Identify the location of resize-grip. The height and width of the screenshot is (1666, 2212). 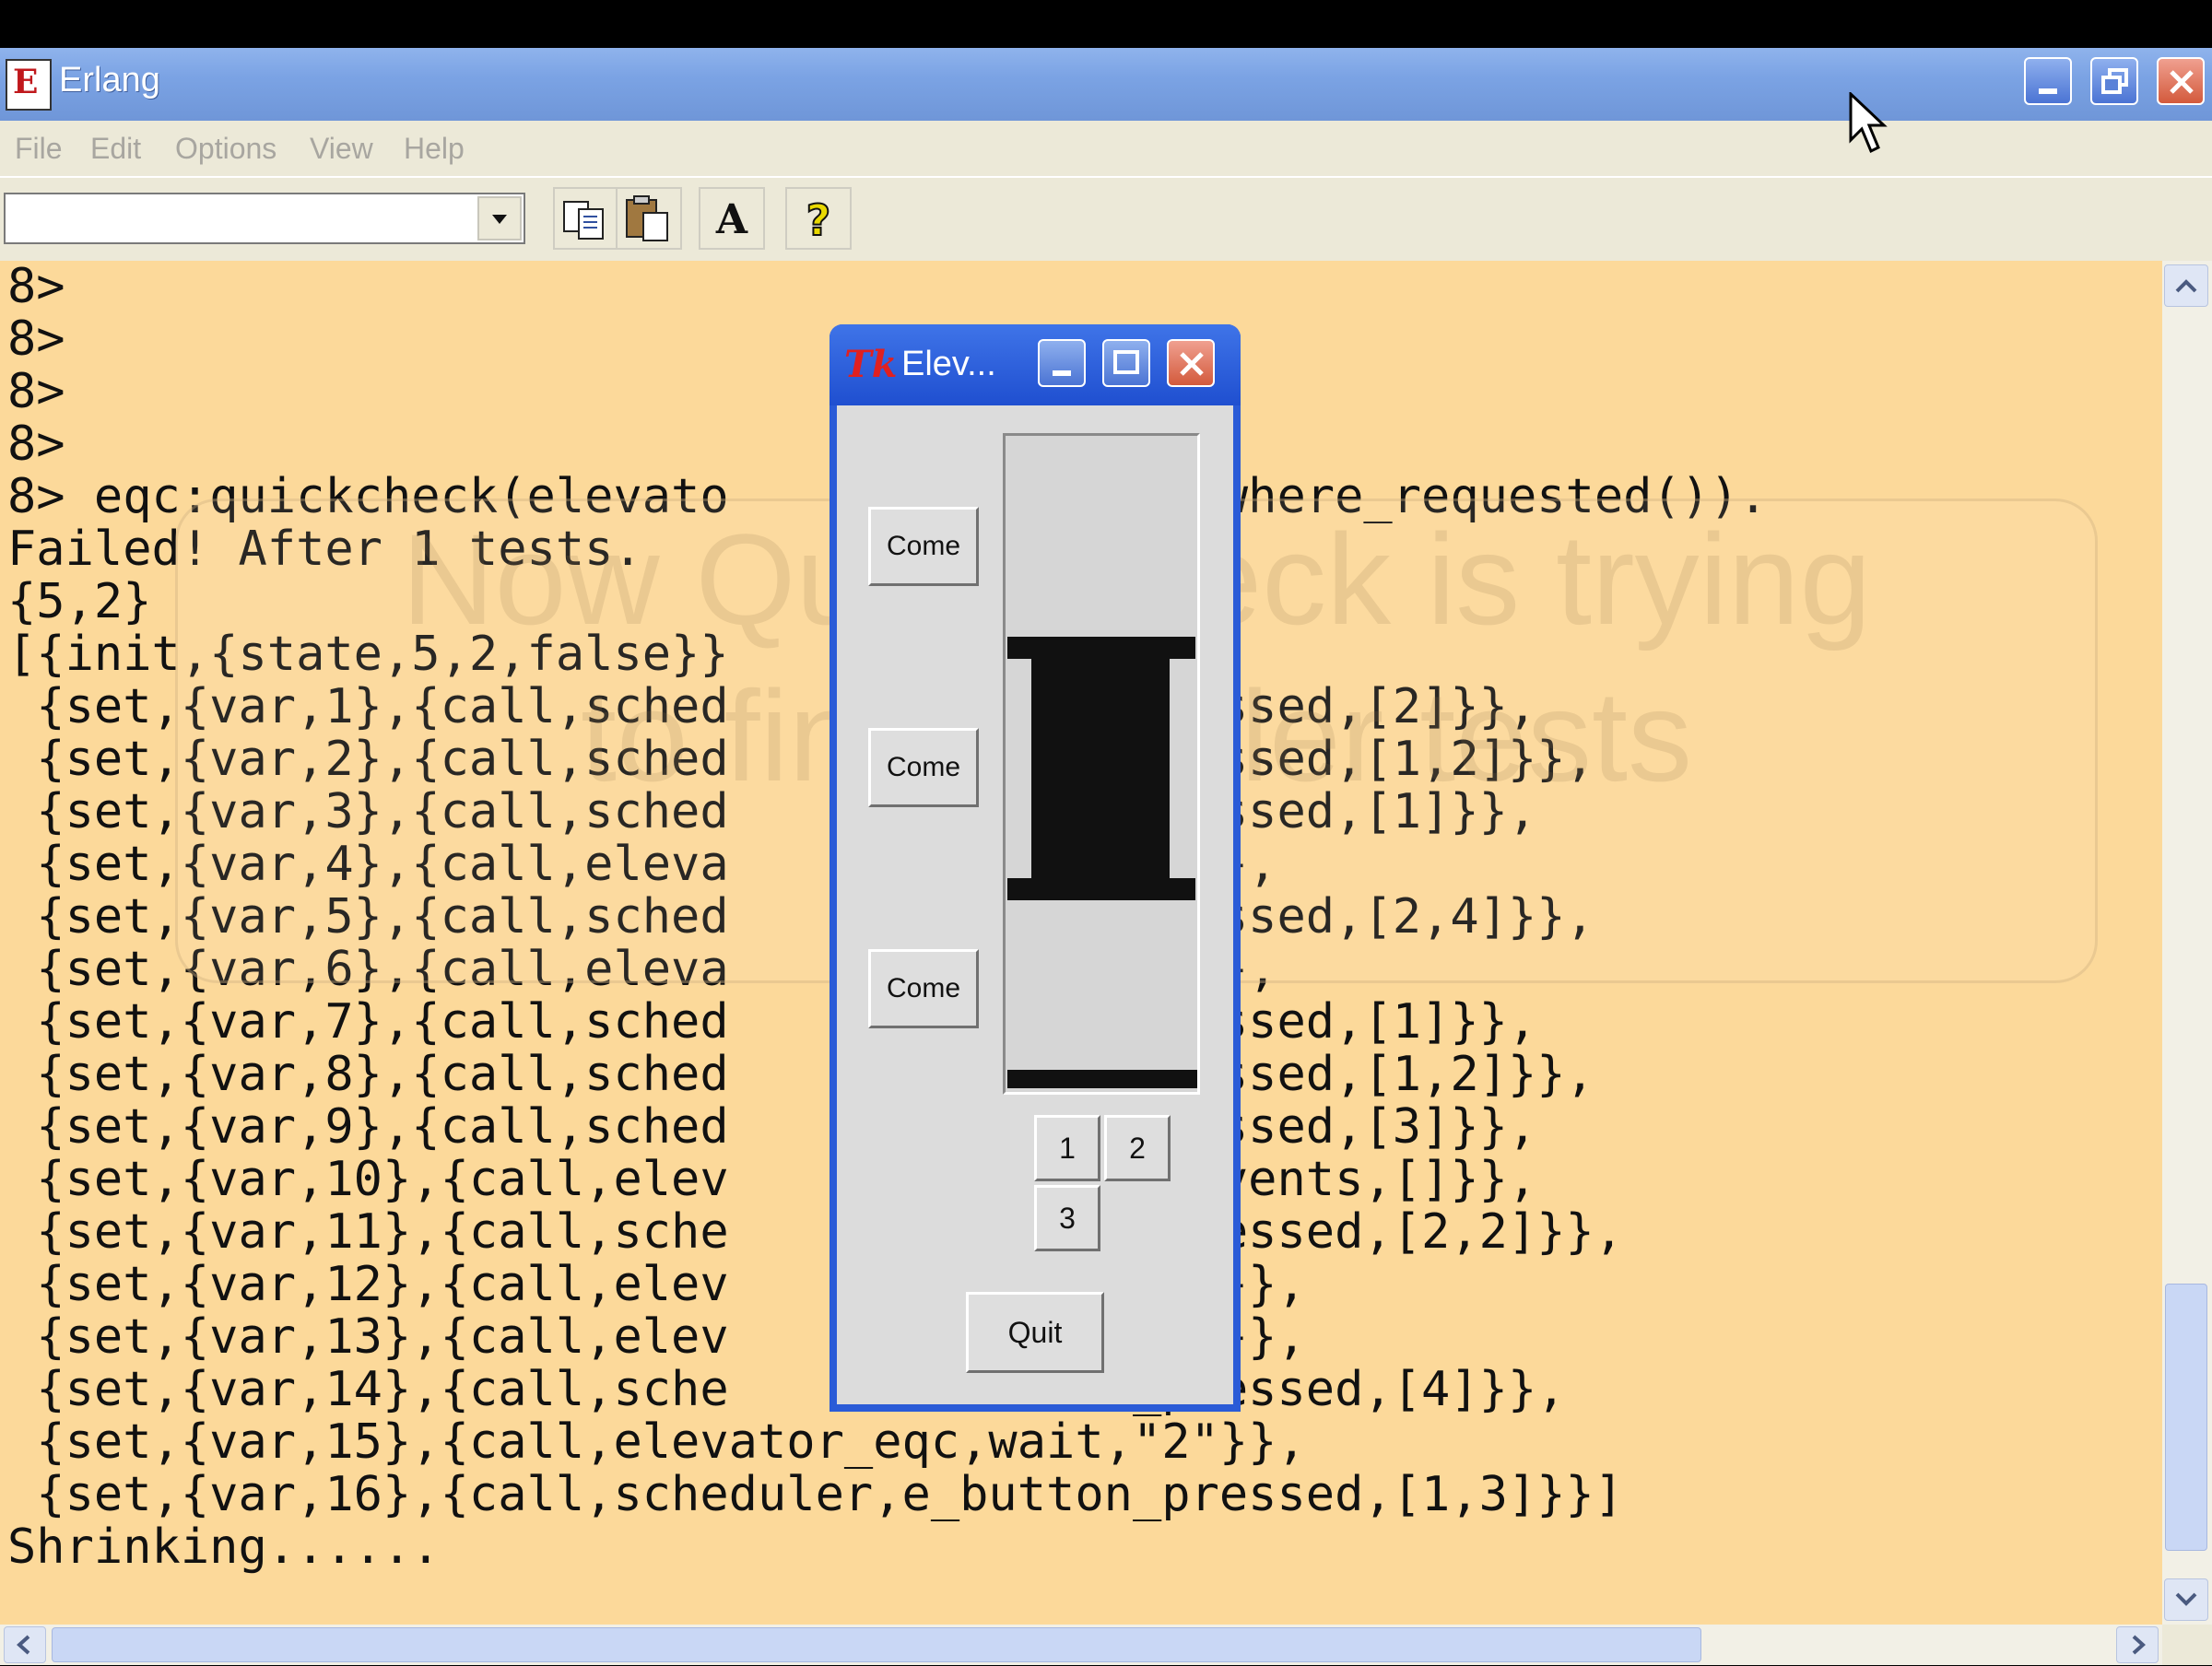
(2187, 1645).